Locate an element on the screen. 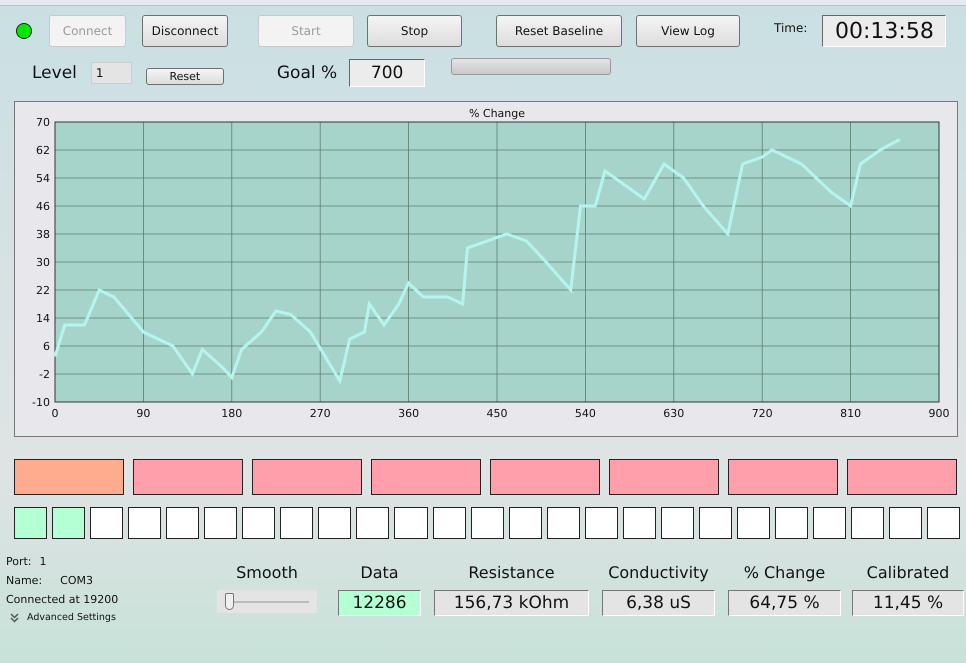 Image resolution: width=966 pixels, height=663 pixels. goal-label: Goal % is located at coordinates (307, 73).